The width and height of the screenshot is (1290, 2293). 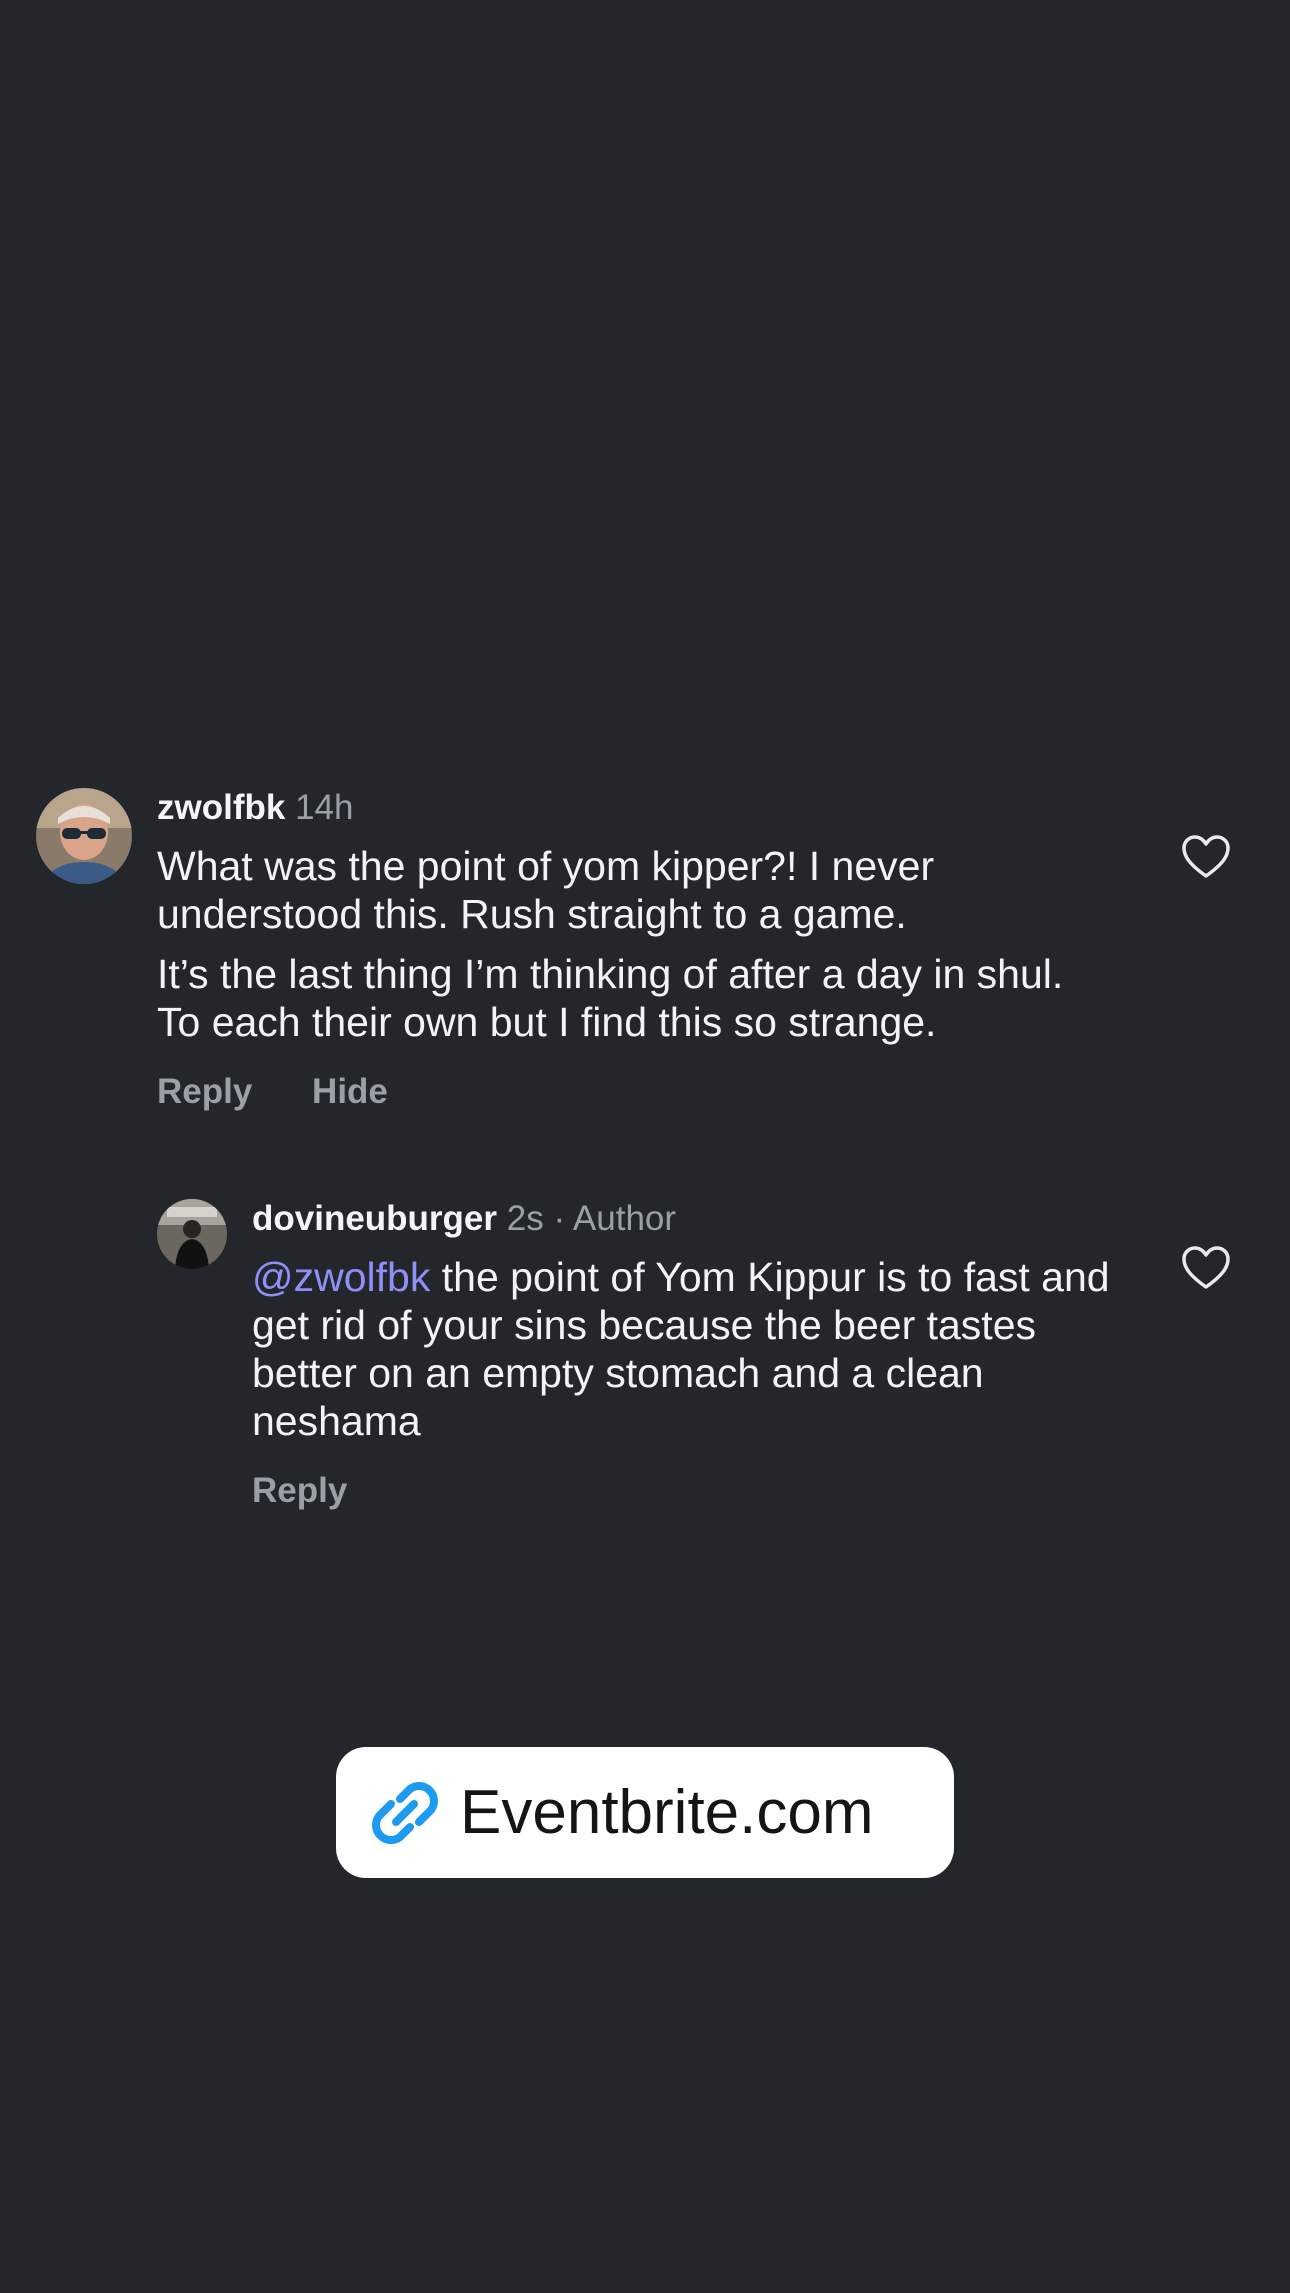 What do you see at coordinates (525, 1218) in the screenshot?
I see `timestamp: 2s` at bounding box center [525, 1218].